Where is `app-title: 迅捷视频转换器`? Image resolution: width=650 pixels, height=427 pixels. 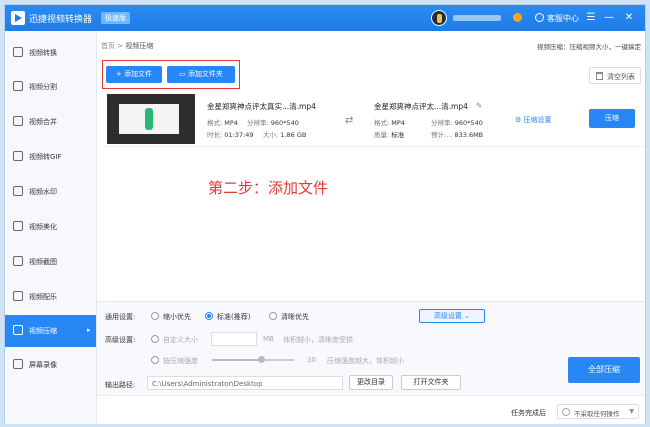
app-title: 迅捷视频转换器 is located at coordinates (61, 20).